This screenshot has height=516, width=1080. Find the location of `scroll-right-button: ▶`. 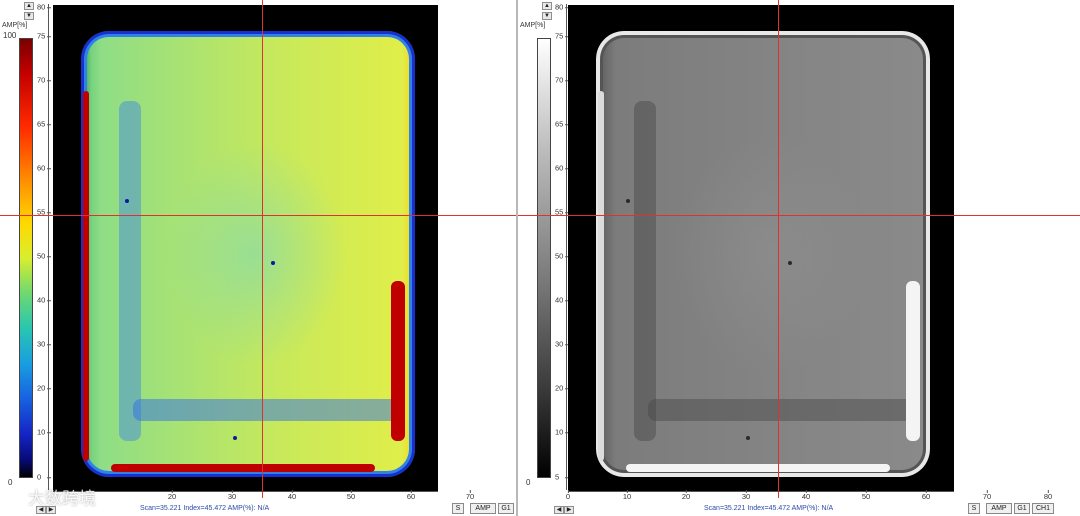

scroll-right-button: ▶ is located at coordinates (569, 510).